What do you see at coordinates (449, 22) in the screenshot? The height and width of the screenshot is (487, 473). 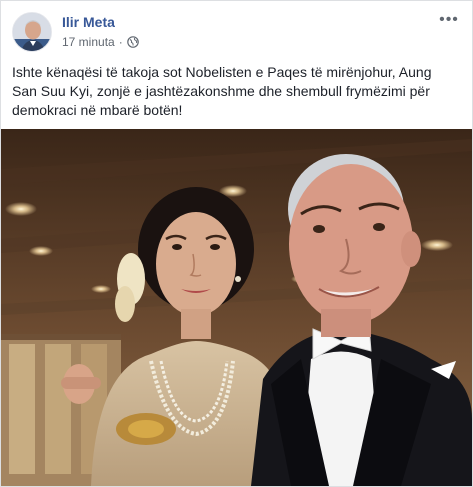 I see `more-options-icon: •••` at bounding box center [449, 22].